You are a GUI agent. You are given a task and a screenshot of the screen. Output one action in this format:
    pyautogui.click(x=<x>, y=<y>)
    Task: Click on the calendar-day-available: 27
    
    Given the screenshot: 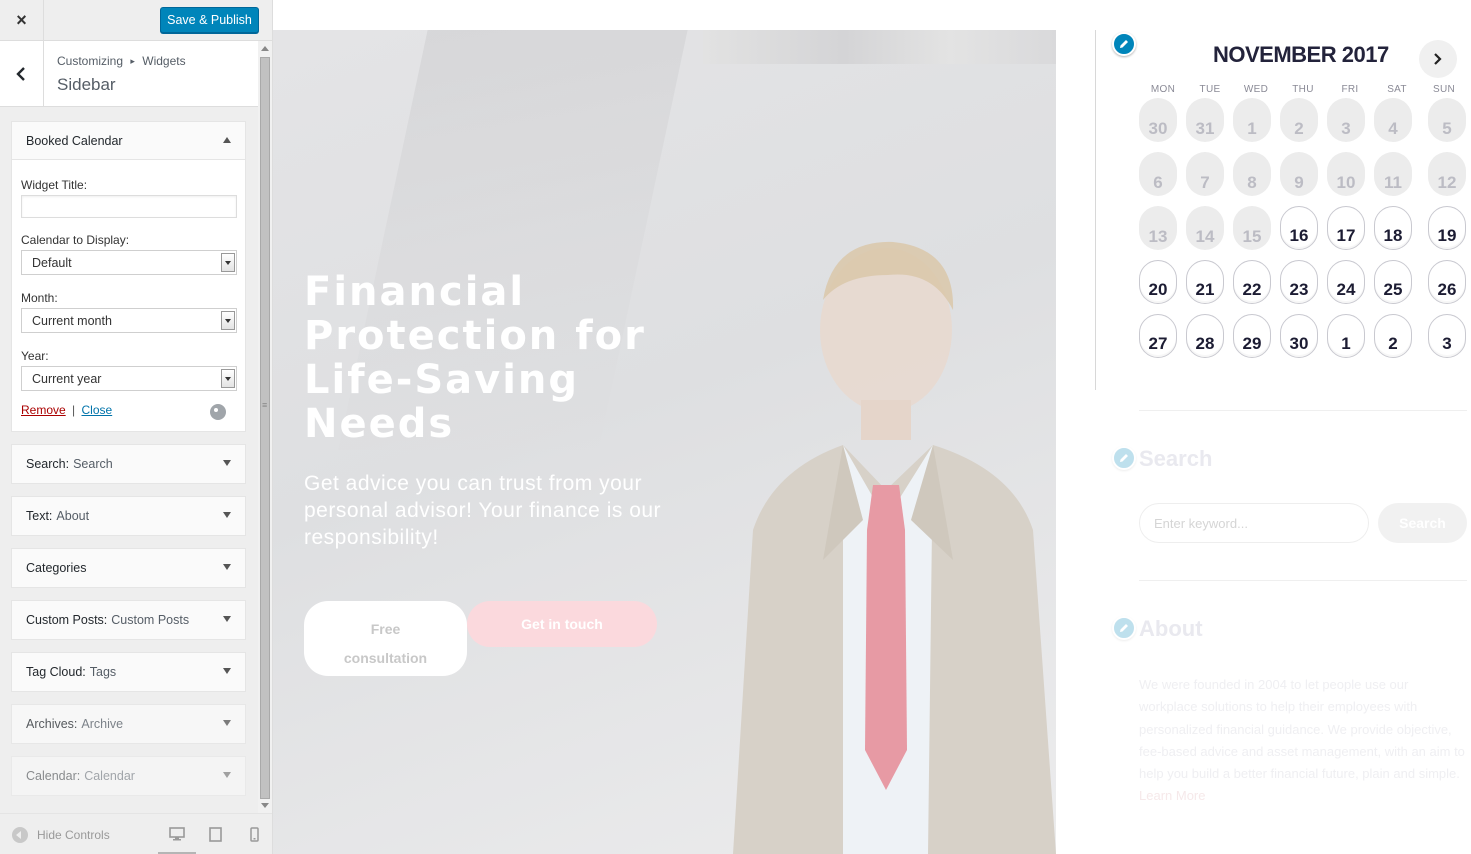 What is the action you would take?
    pyautogui.click(x=1158, y=336)
    